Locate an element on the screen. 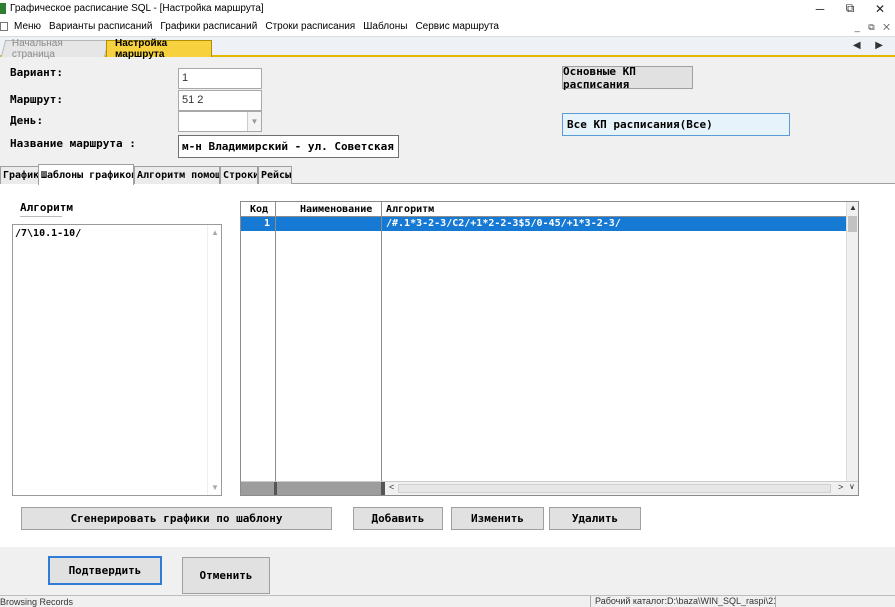 This screenshot has height=607, width=895. route-field: 51 2 is located at coordinates (220, 100).